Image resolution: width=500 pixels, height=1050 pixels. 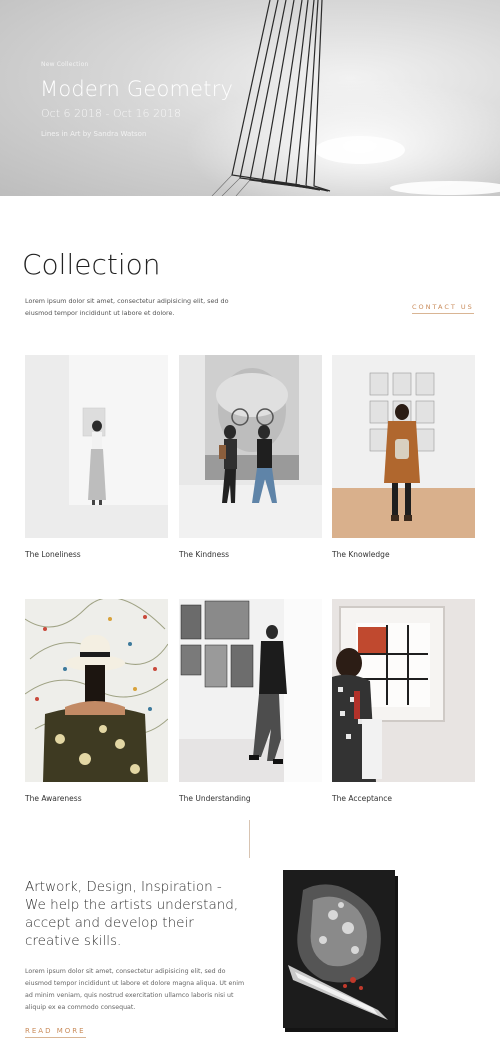 I want to click on hero-title: Modern Geometry, so click(x=137, y=89).